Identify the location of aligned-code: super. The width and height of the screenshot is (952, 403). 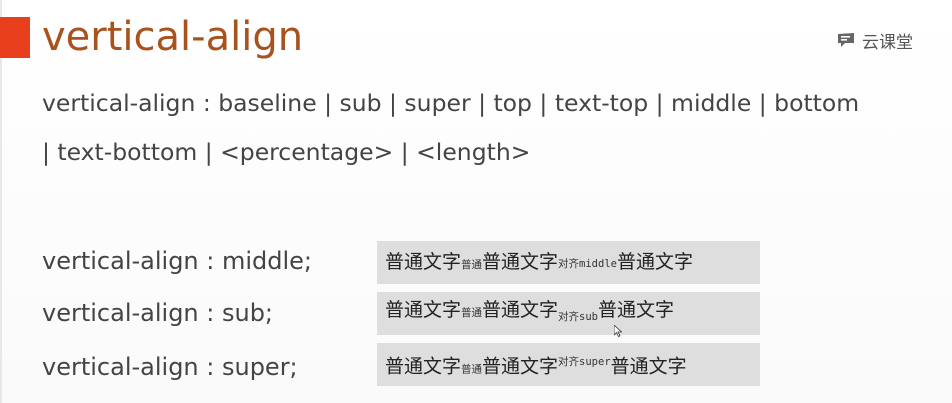
(595, 362).